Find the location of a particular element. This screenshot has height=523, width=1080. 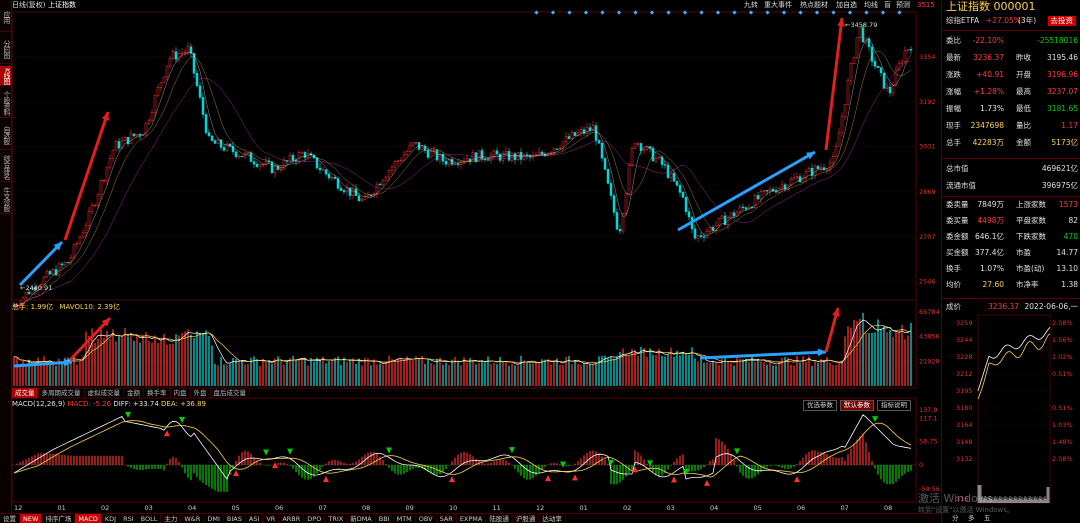

indicator-tab-15: TRIX is located at coordinates (336, 518).